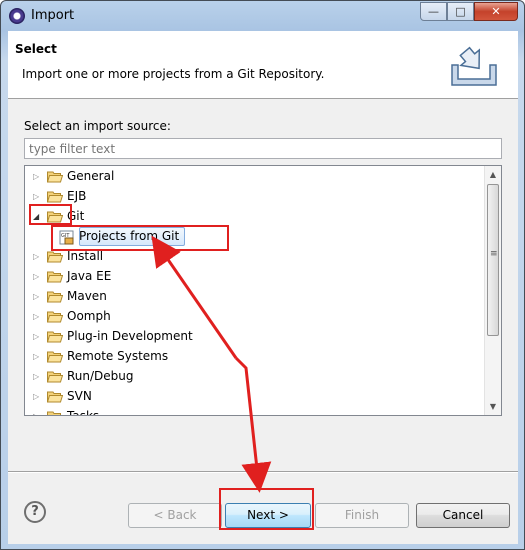 The image size is (525, 550). I want to click on tree-item: ▷ Plug-in Development, so click(255, 337).